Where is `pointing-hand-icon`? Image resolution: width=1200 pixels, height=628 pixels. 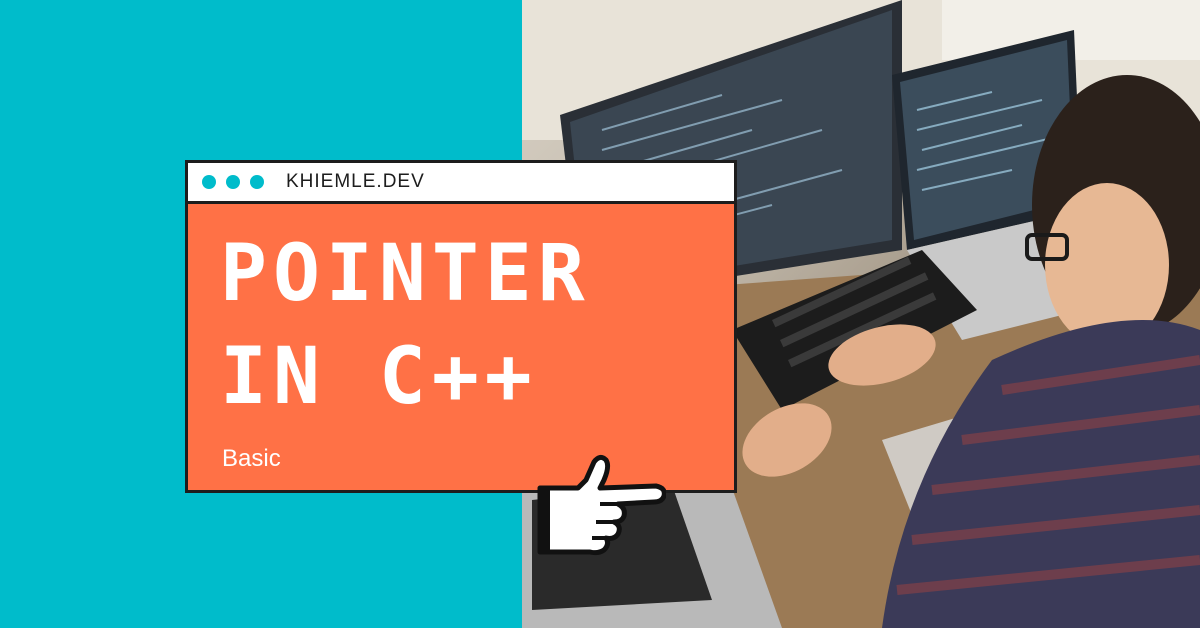 pointing-hand-icon is located at coordinates (601, 505).